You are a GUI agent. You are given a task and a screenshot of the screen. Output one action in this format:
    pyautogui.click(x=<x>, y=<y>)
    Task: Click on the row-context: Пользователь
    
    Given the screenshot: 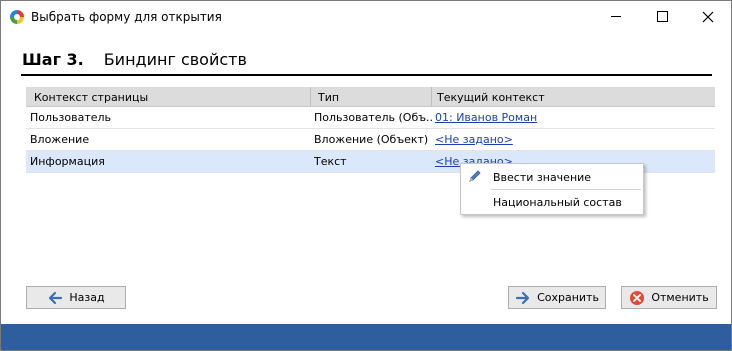 What is the action you would take?
    pyautogui.click(x=71, y=117)
    